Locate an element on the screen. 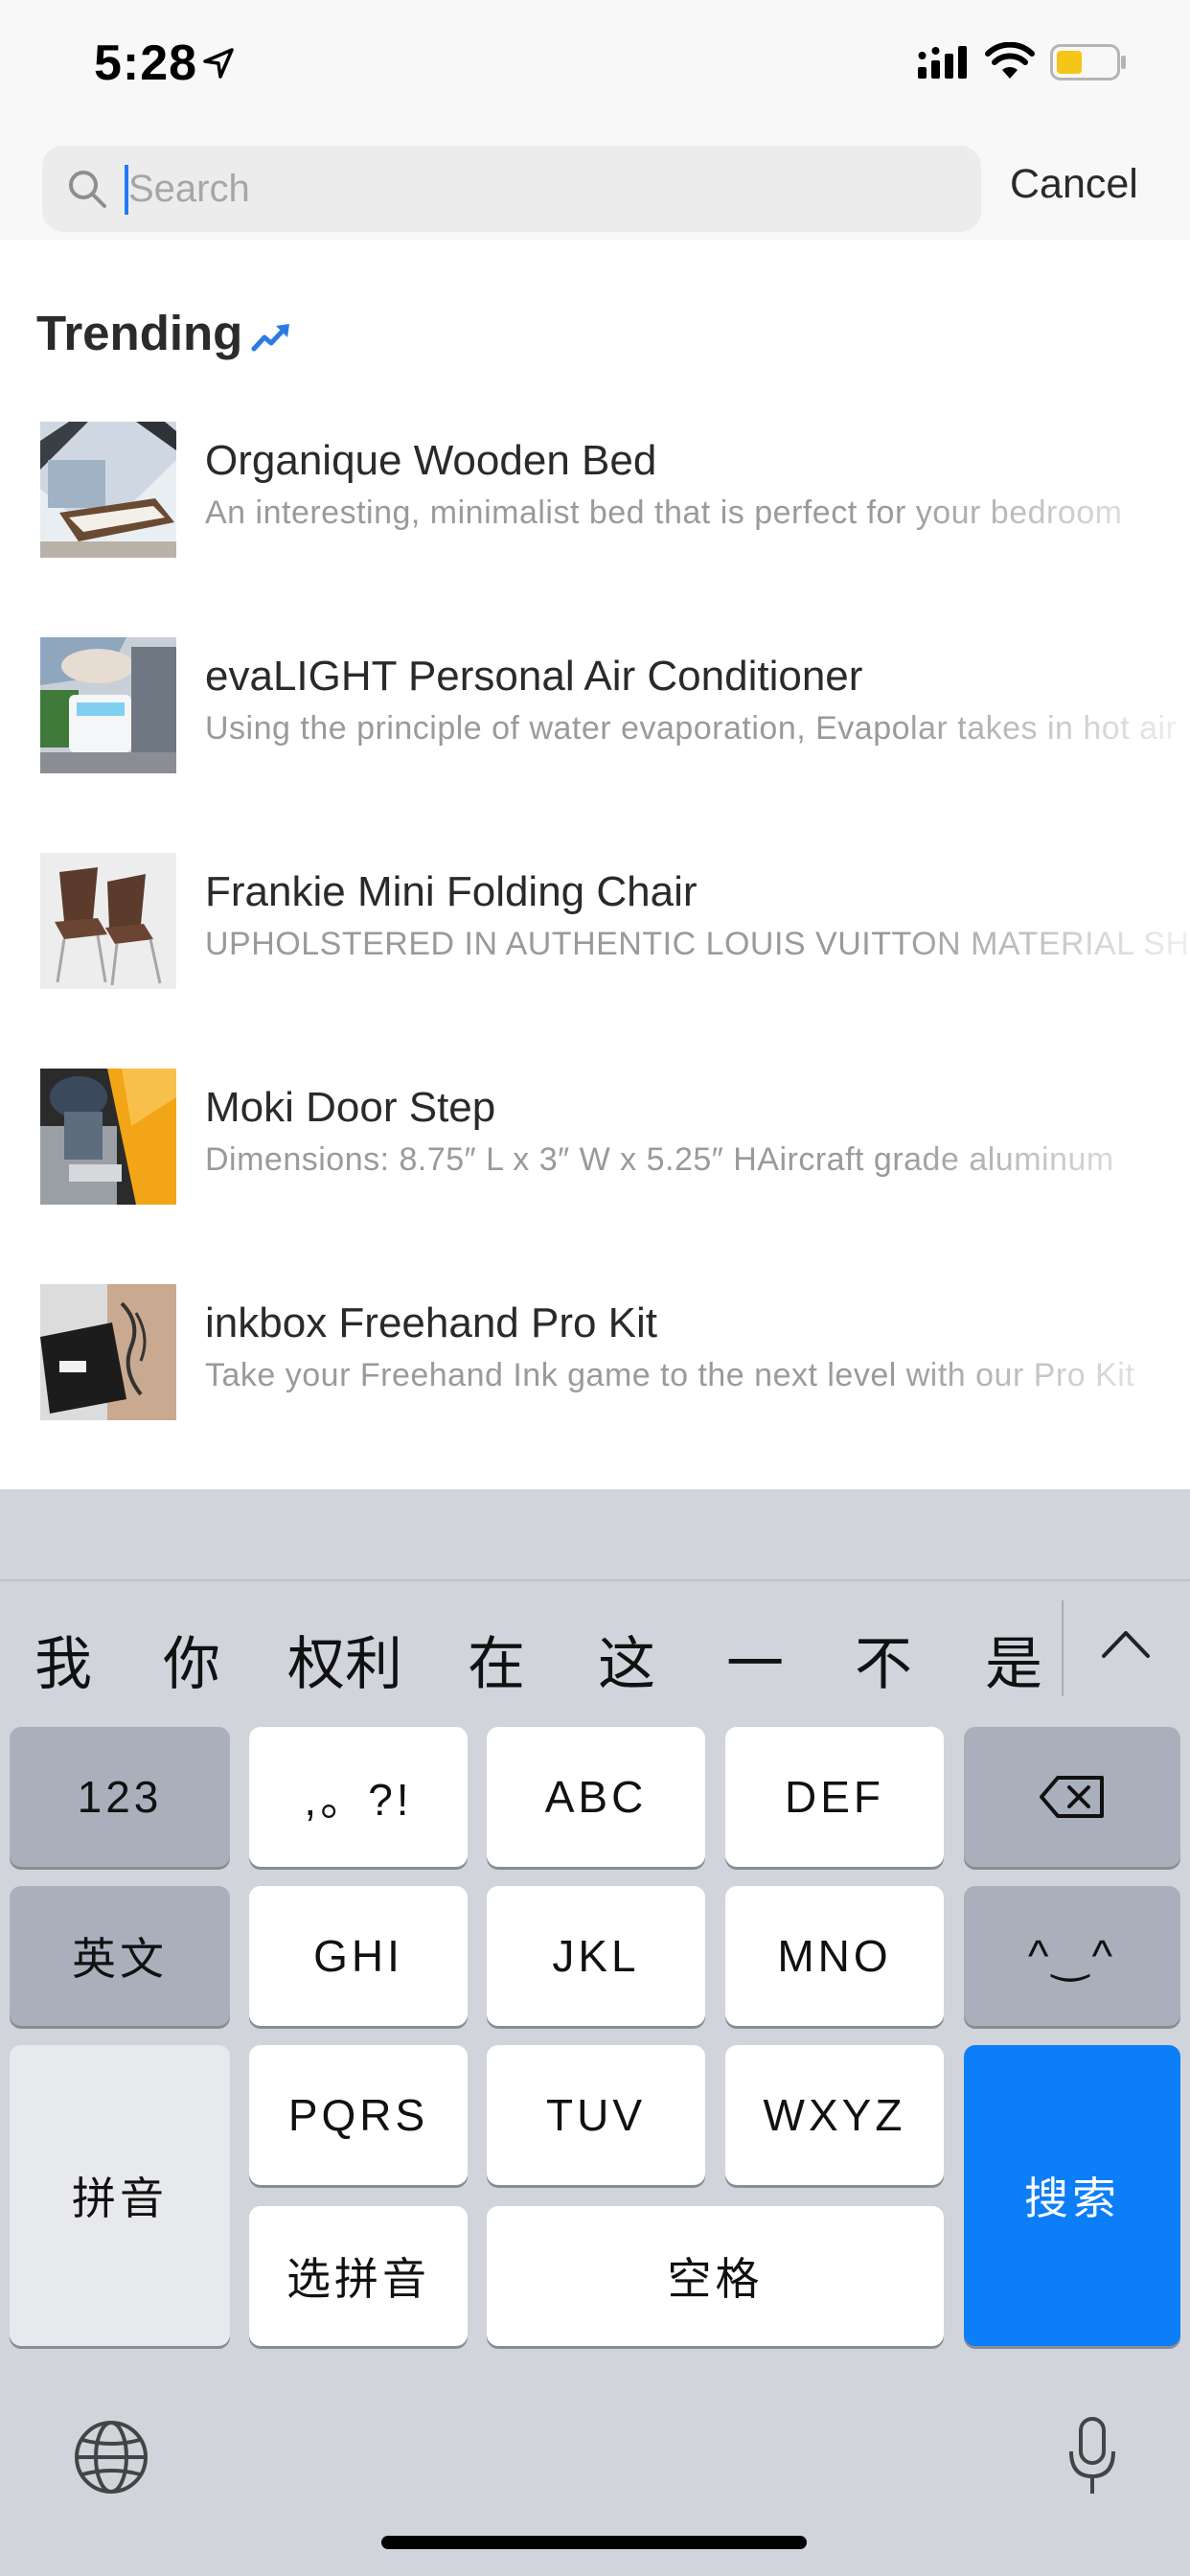  trending-up-icon is located at coordinates (270, 338).